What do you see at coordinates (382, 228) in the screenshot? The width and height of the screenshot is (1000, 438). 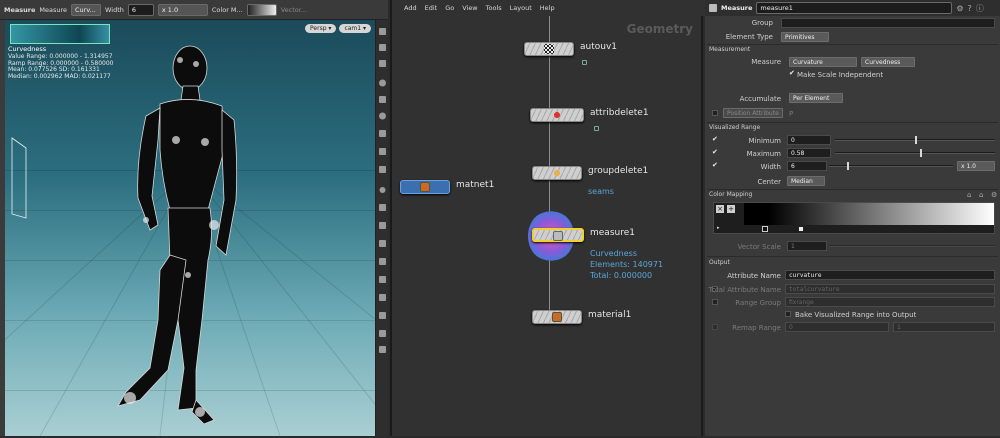 I see `display-toolbar-icons` at bounding box center [382, 228].